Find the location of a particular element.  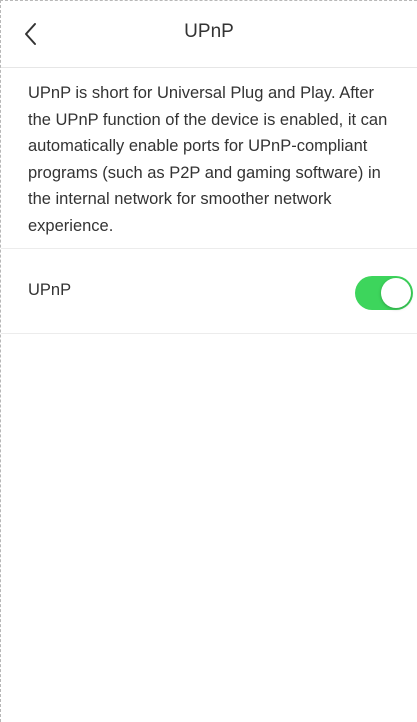

page-title: UPnP is located at coordinates (209, 31).